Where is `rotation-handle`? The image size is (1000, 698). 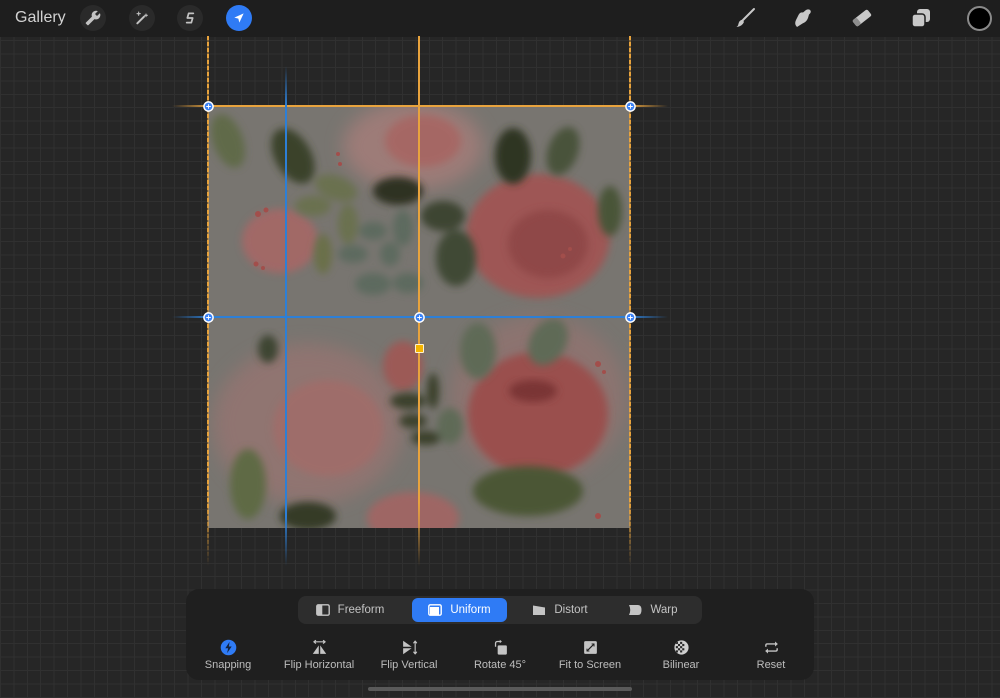 rotation-handle is located at coordinates (419, 348).